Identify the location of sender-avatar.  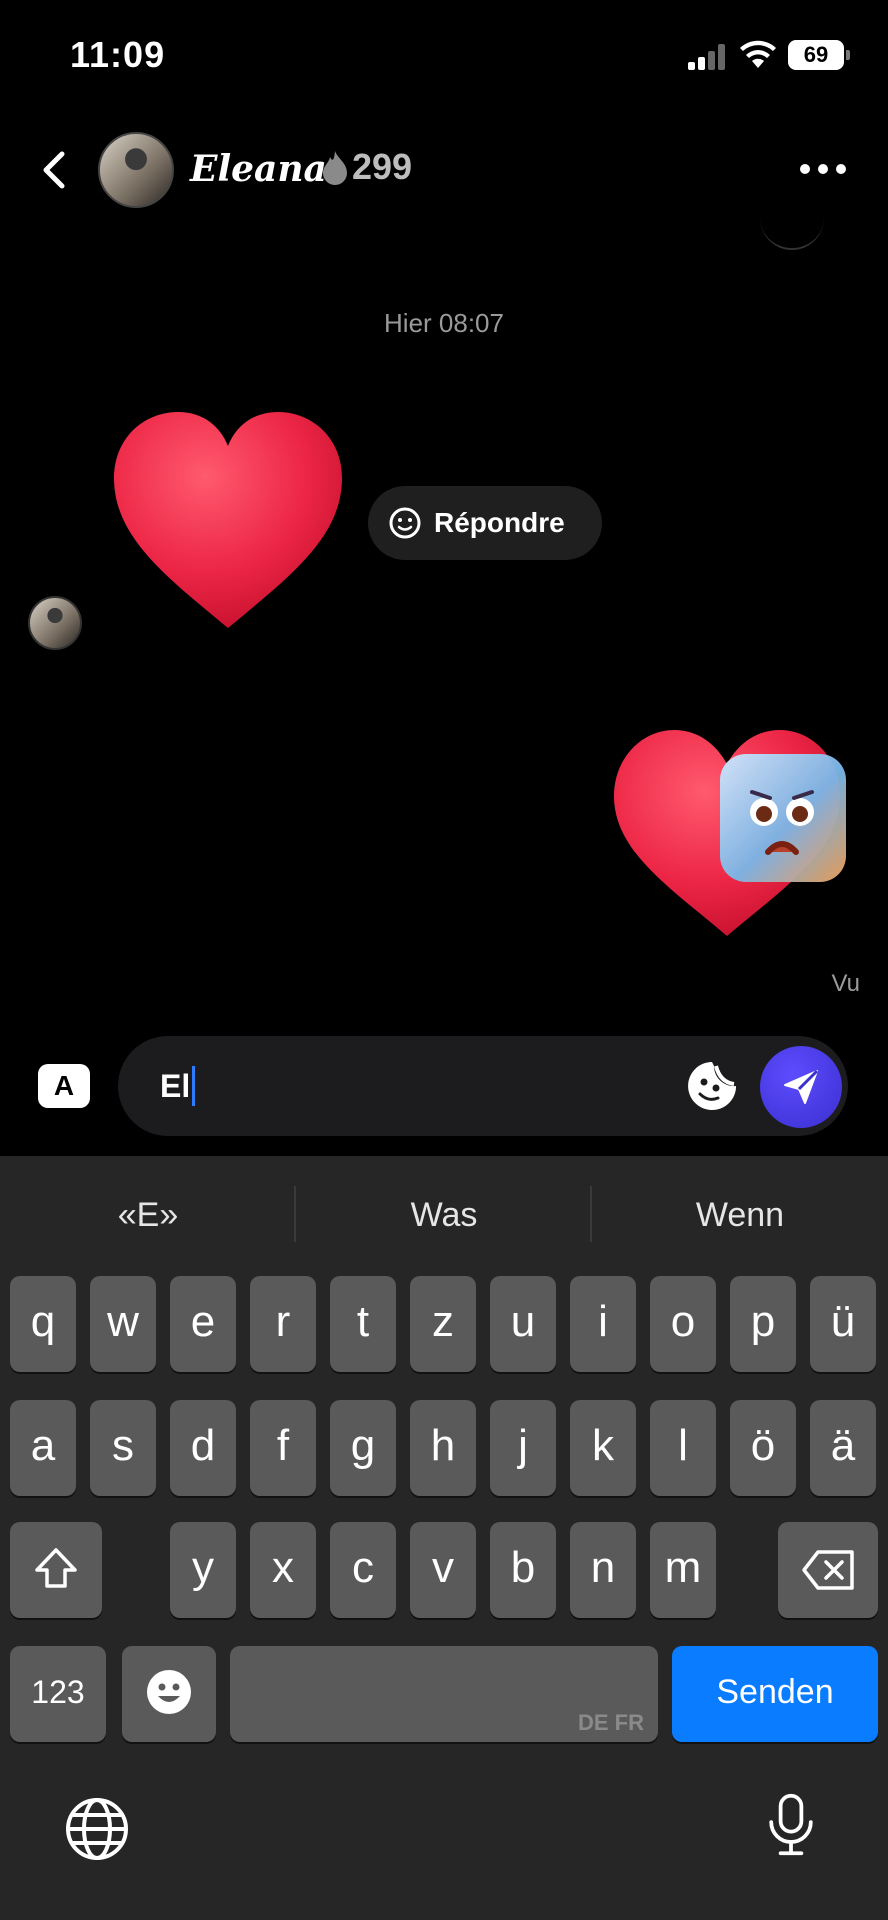
(55, 623).